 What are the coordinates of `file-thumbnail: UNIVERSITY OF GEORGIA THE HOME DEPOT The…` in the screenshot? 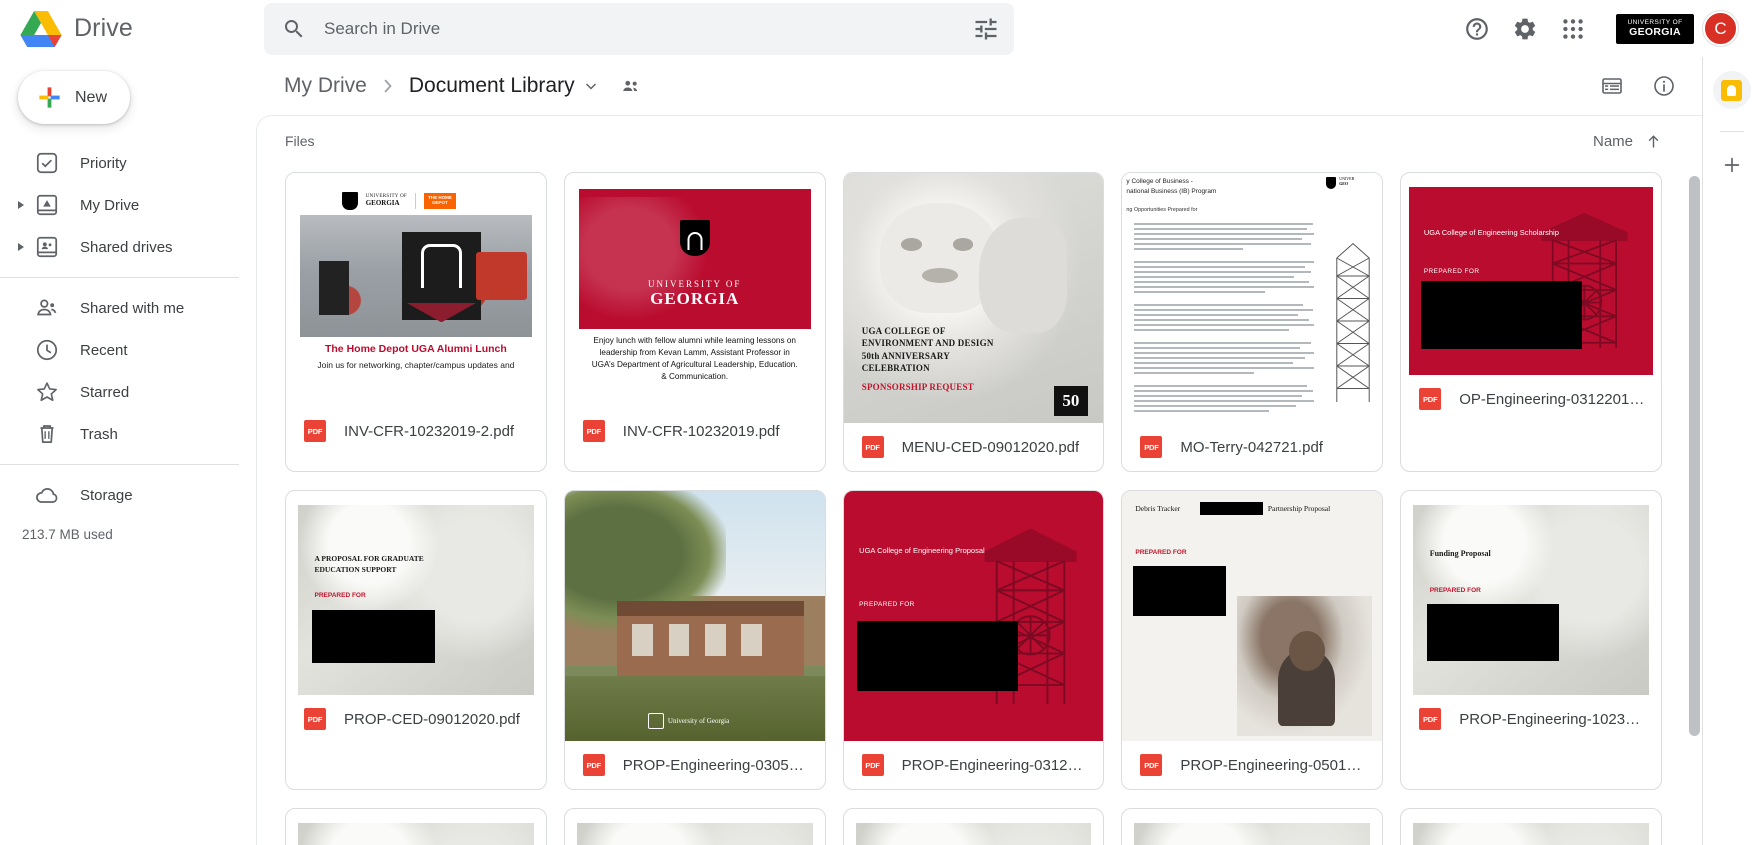 It's located at (416, 298).